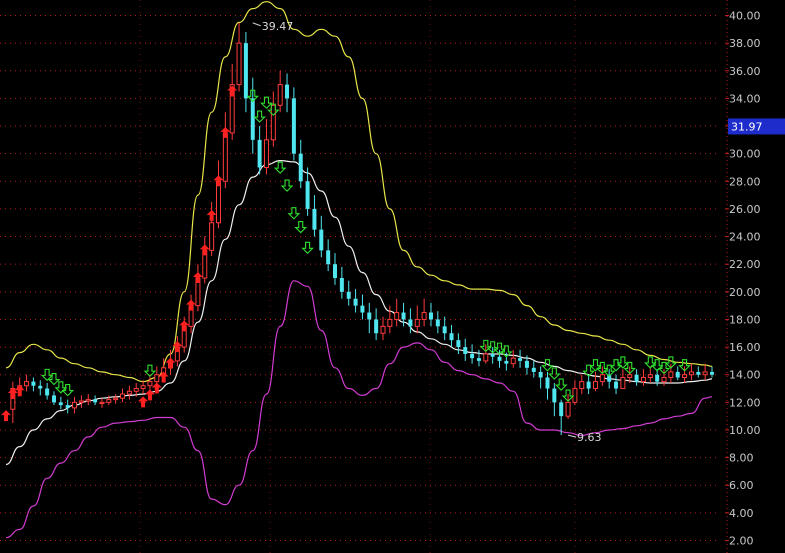  I want to click on y-tick-label: 10.00, so click(745, 430).